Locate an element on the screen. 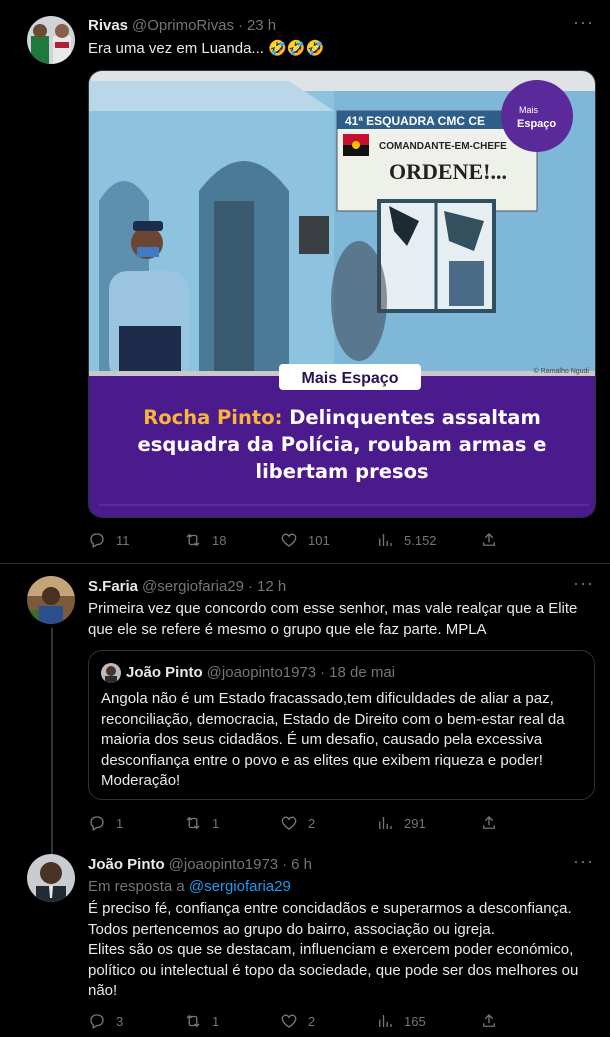  retweet-button: 18 is located at coordinates (232, 540).